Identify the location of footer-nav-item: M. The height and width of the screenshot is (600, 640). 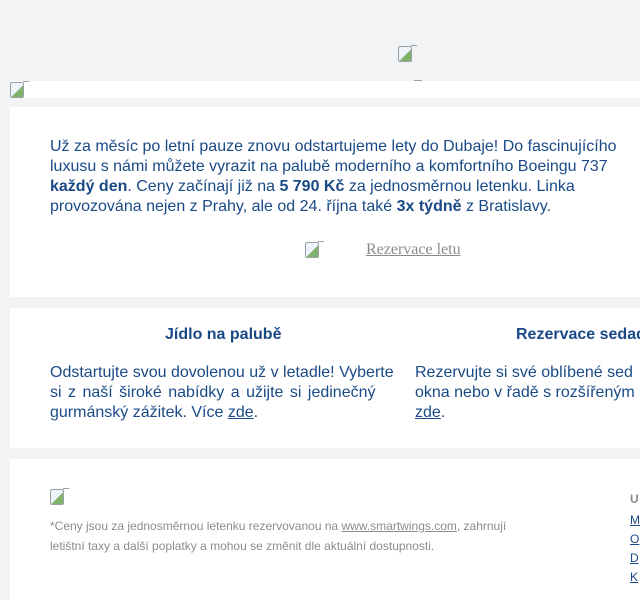
(635, 520).